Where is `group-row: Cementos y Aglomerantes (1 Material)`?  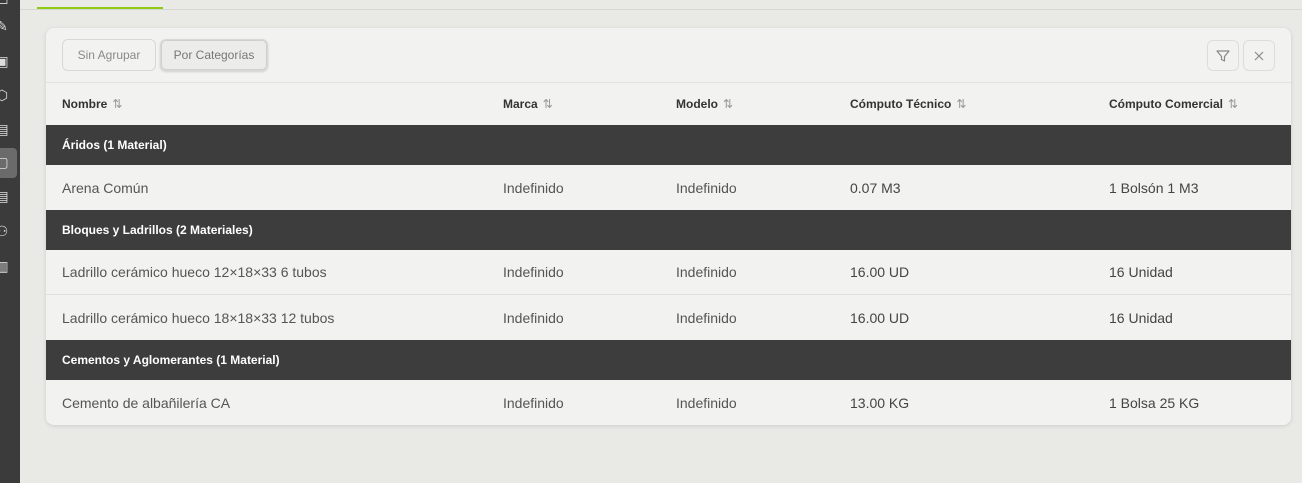 group-row: Cementos y Aglomerantes (1 Material) is located at coordinates (668, 360).